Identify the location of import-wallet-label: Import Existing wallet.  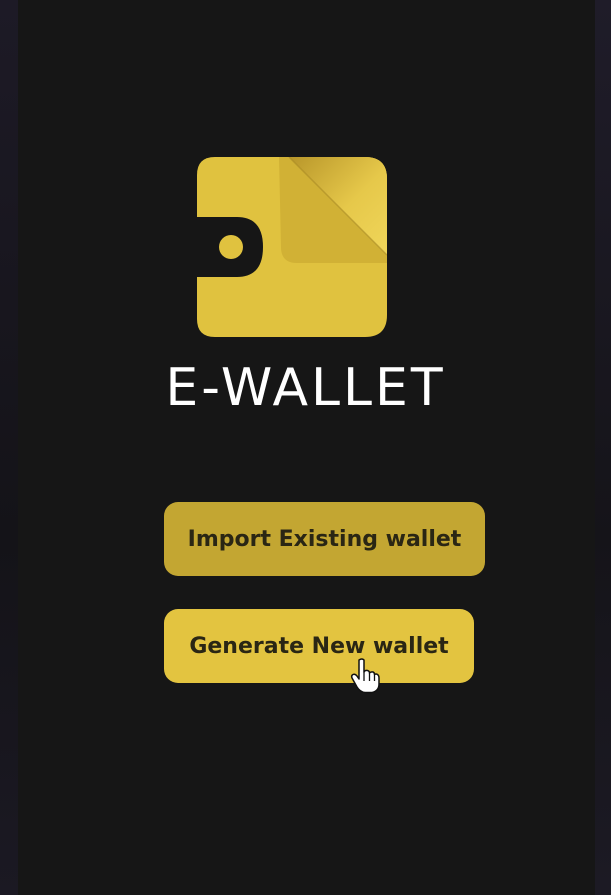
(324, 539).